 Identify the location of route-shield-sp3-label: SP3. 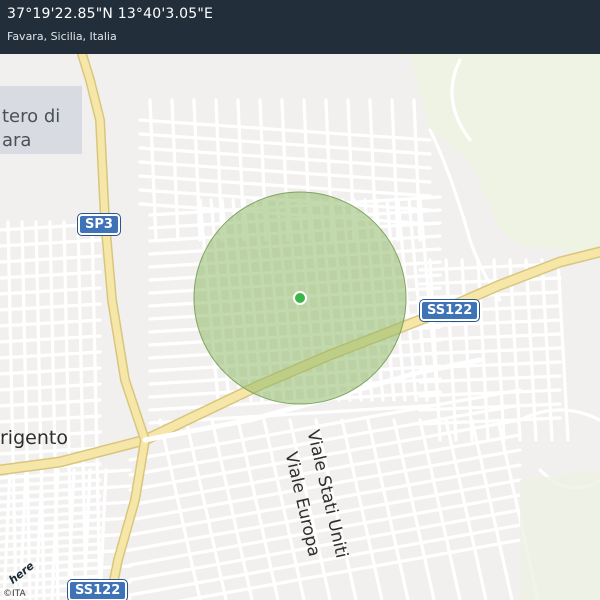
(99, 224).